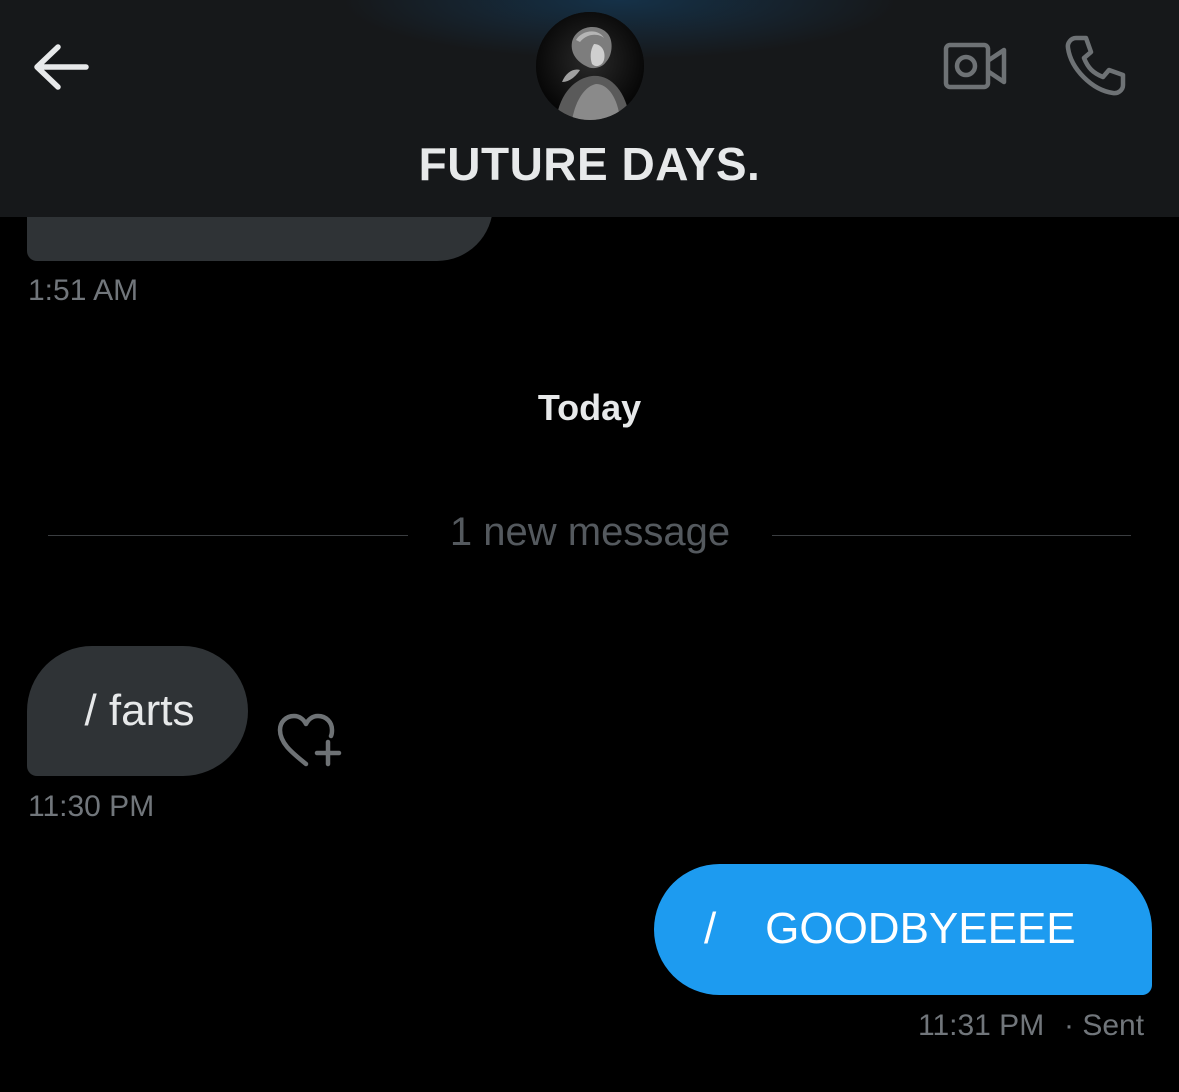 This screenshot has height=1092, width=1179. What do you see at coordinates (589, 407) in the screenshot?
I see `day-separator: Today` at bounding box center [589, 407].